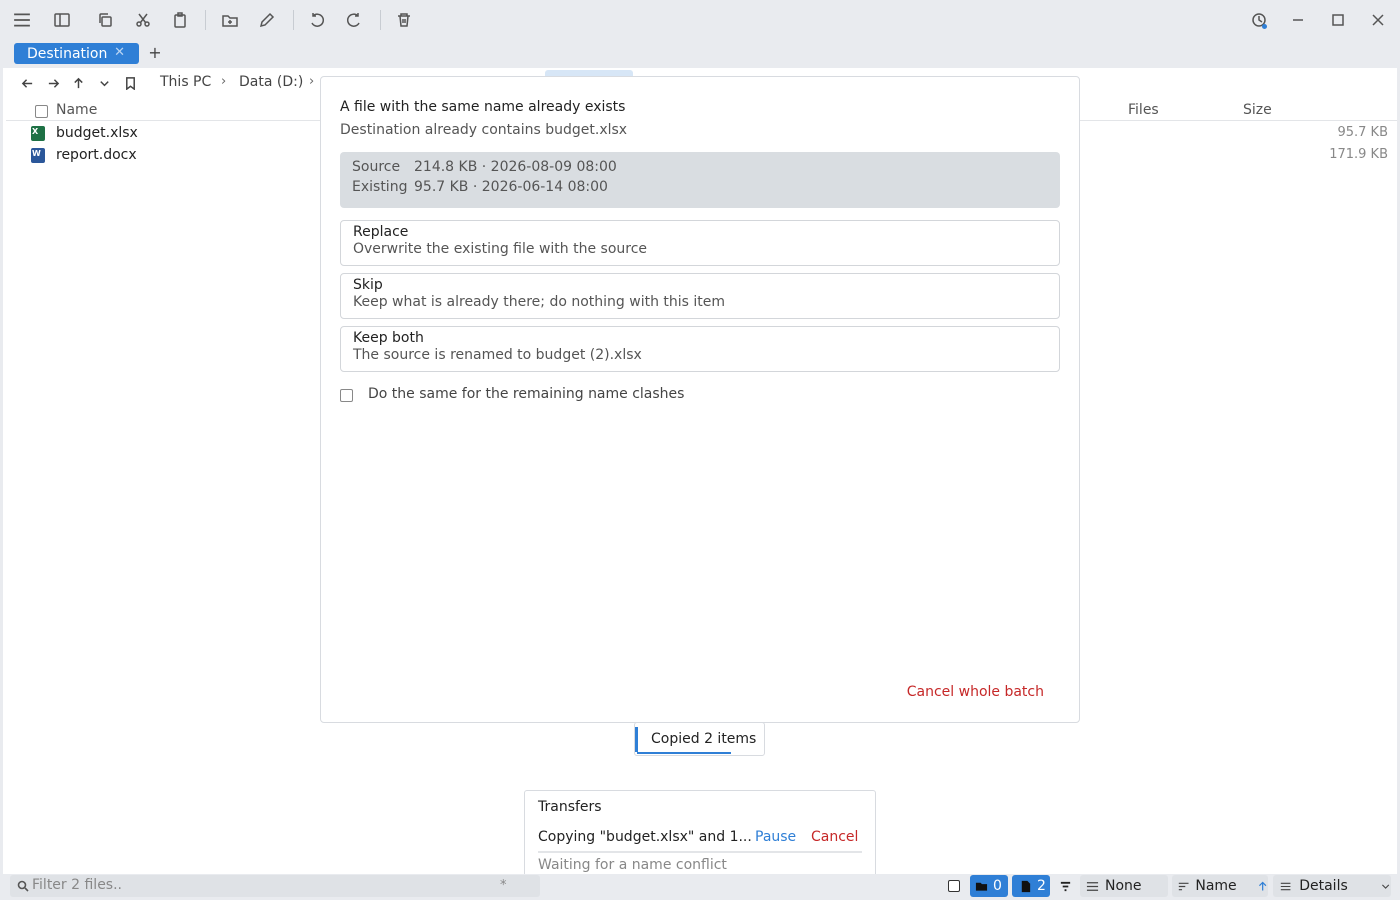 This screenshot has height=900, width=1400. What do you see at coordinates (975, 692) in the screenshot?
I see `cancel-batch-button: Cancel whole batch` at bounding box center [975, 692].